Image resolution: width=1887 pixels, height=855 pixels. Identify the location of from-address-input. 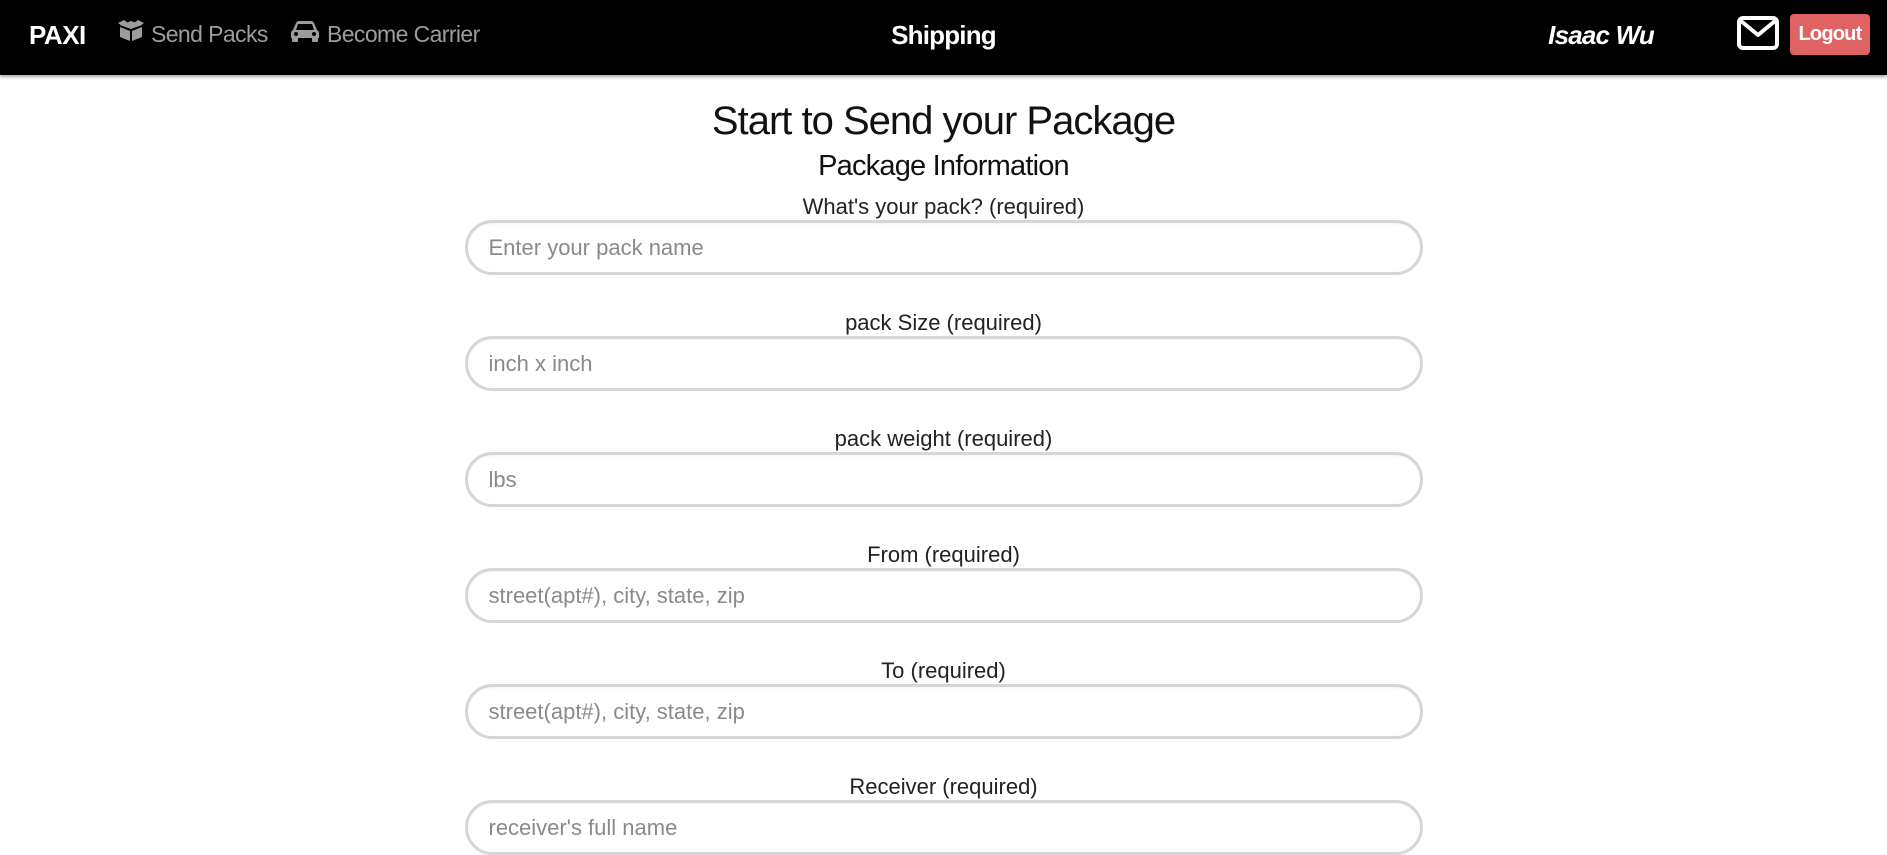
(943, 595).